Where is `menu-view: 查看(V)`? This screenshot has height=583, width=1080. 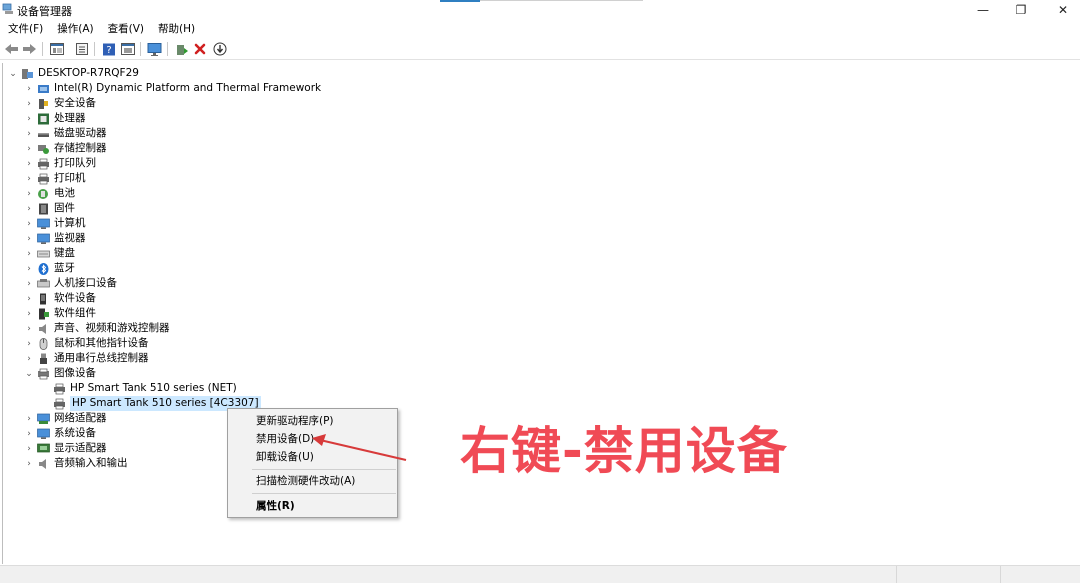 menu-view: 查看(V) is located at coordinates (125, 29).